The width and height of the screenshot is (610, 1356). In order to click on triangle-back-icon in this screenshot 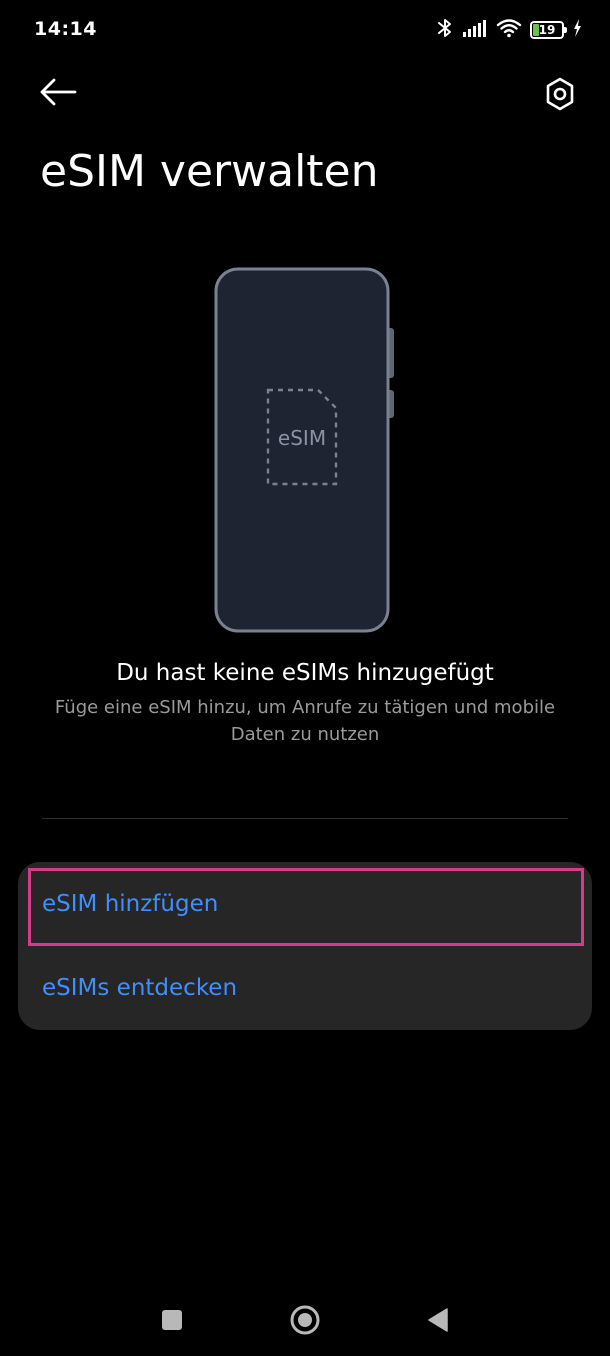, I will do `click(438, 1322)`.